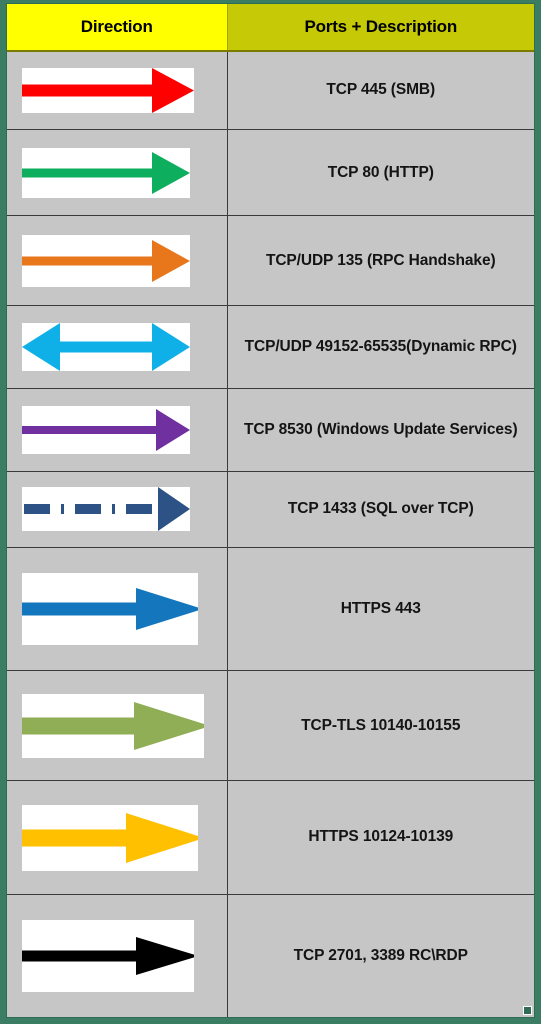  Describe the element at coordinates (380, 430) in the screenshot. I see `cell-ports-description: TCP 8530 (Windows Update Services)` at that location.